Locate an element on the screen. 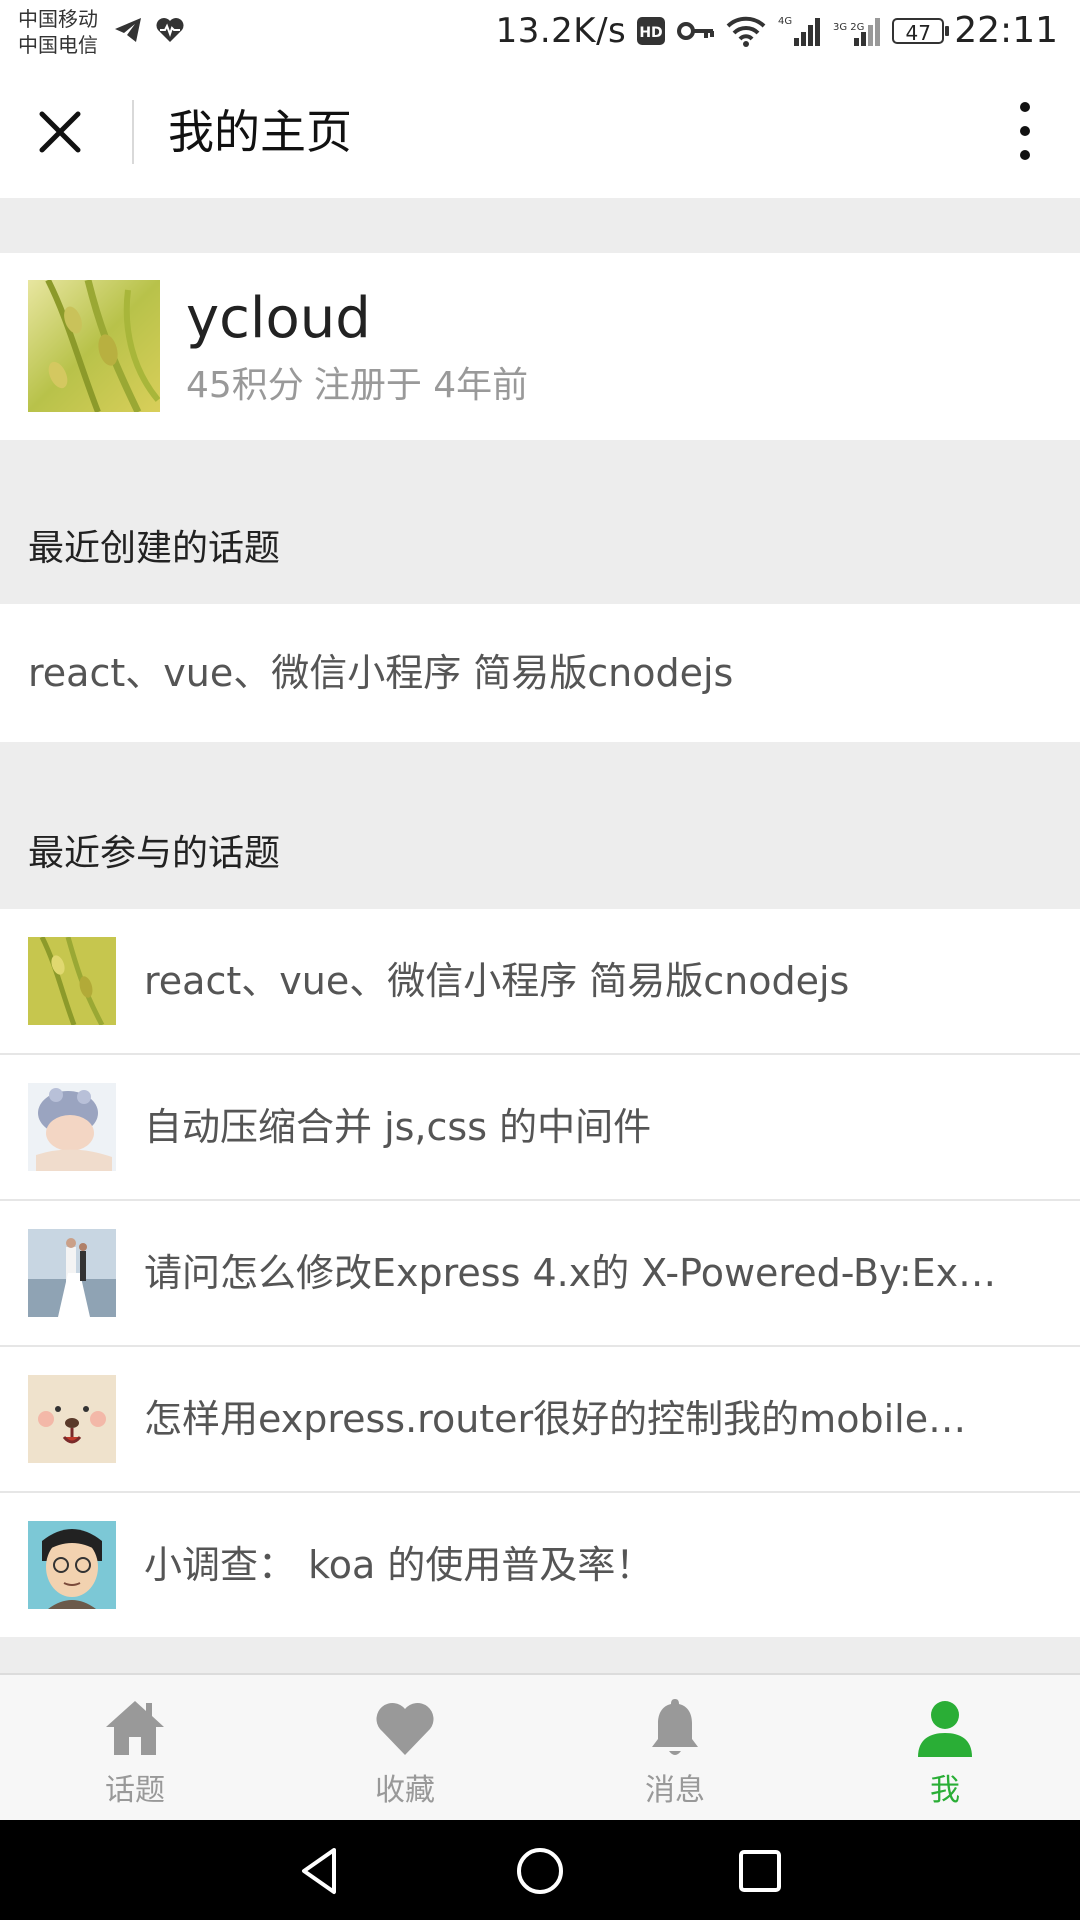 Image resolution: width=1080 pixels, height=1920 pixels. topic-title: react、vue、微信小程序 简易版cnodejs is located at coordinates (497, 981).